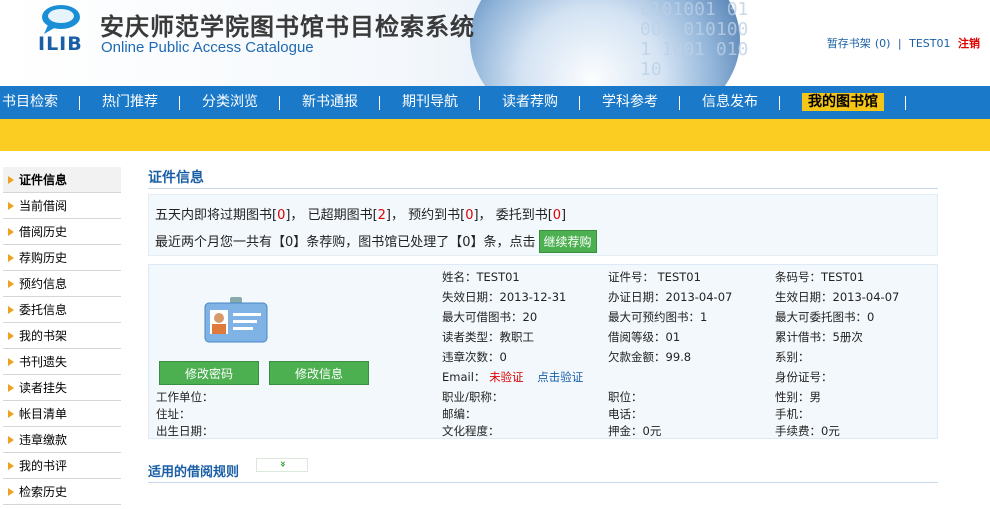 The width and height of the screenshot is (990, 509). I want to click on field-debt: 欠款金额：99.8, so click(650, 357).